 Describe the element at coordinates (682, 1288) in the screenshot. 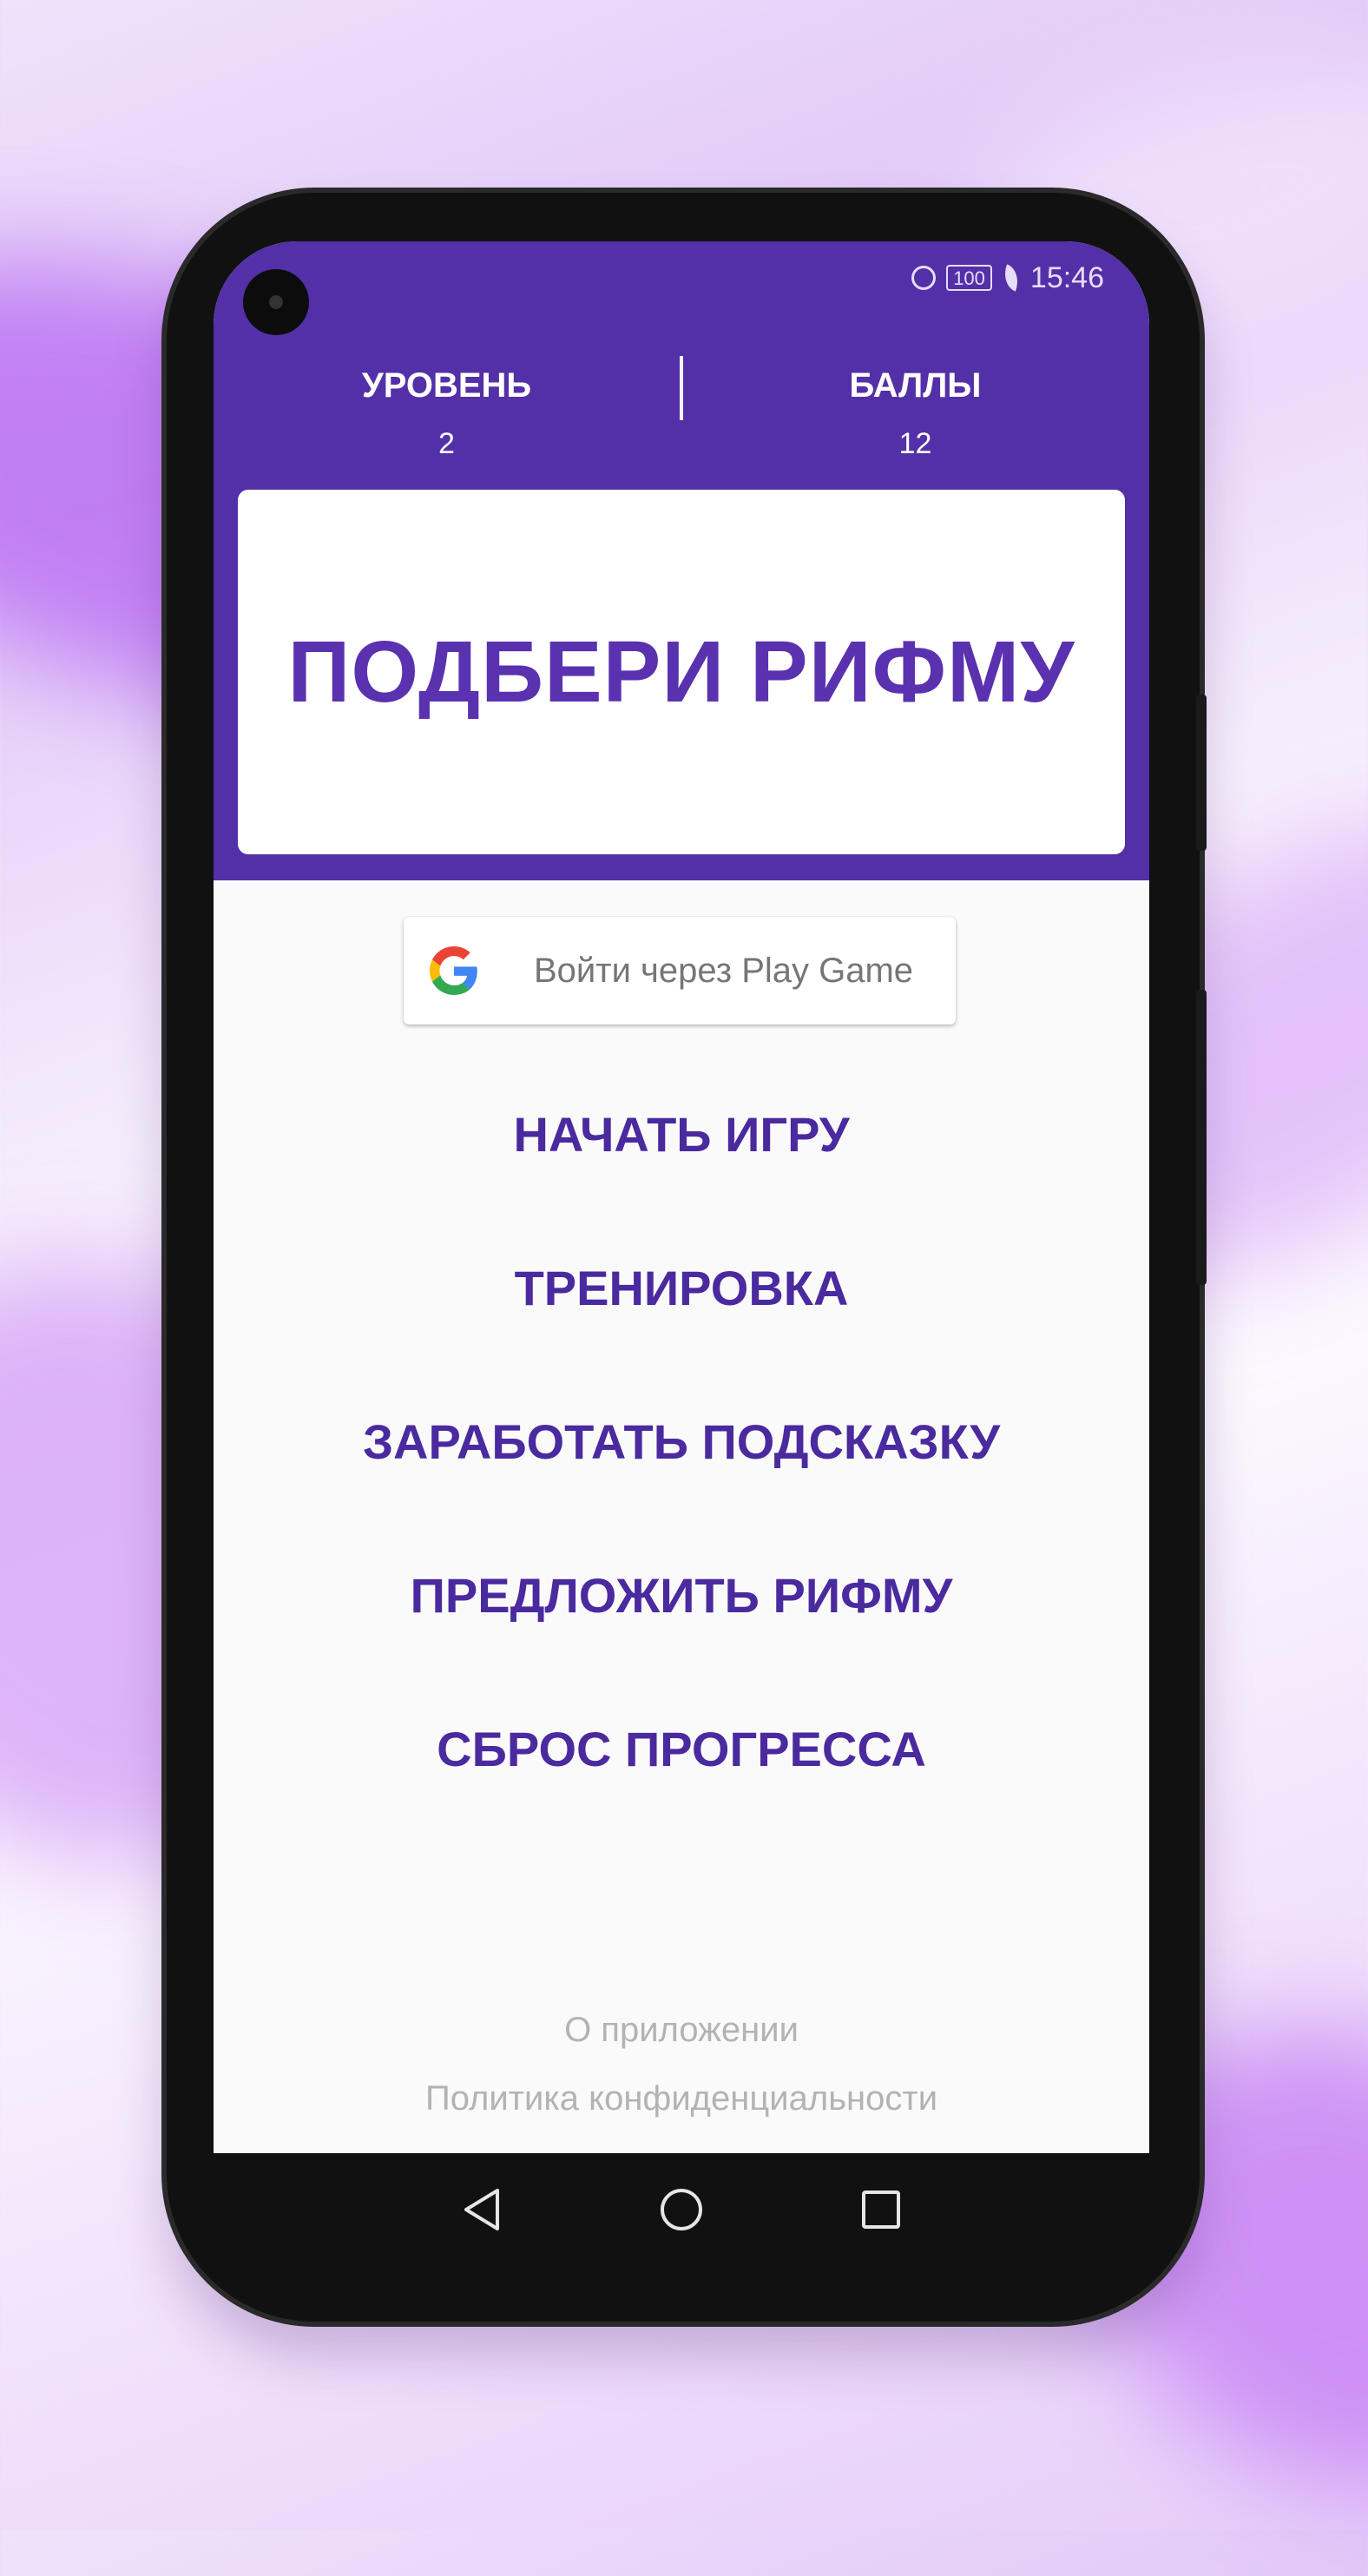

I see `training-button: ТРЕНИРОВКА` at that location.